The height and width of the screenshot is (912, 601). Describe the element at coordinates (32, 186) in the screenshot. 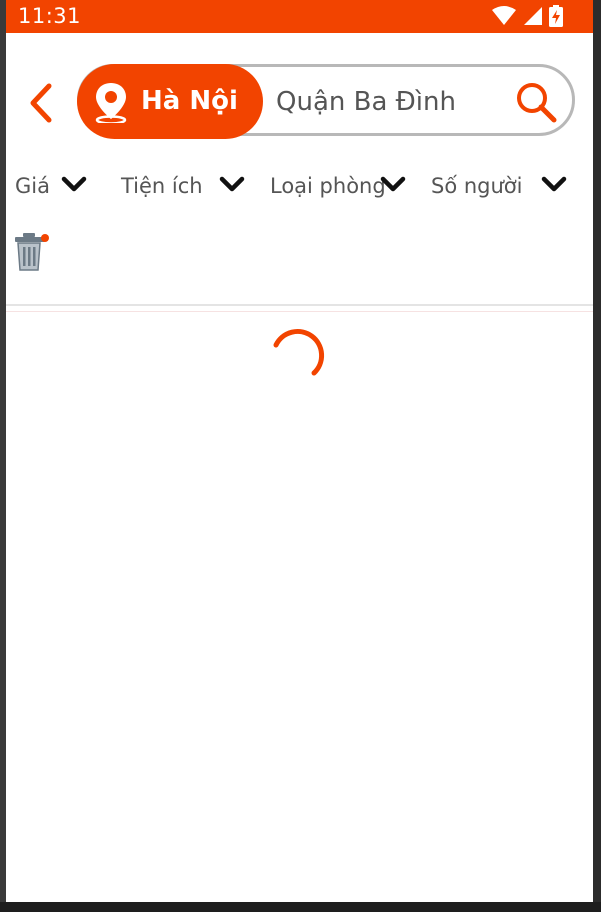

I see `filter-label: Giá` at that location.